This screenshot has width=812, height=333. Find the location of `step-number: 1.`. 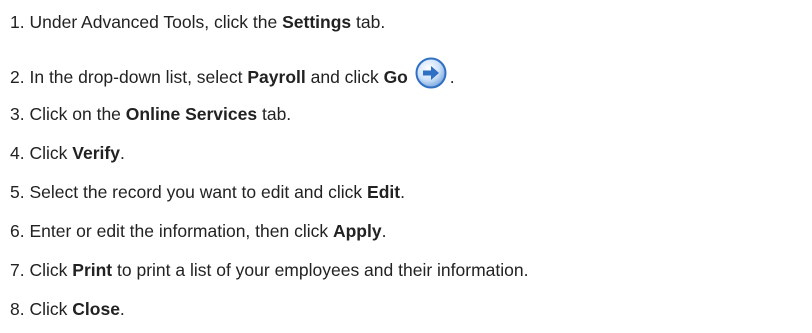

step-number: 1. is located at coordinates (17, 22).